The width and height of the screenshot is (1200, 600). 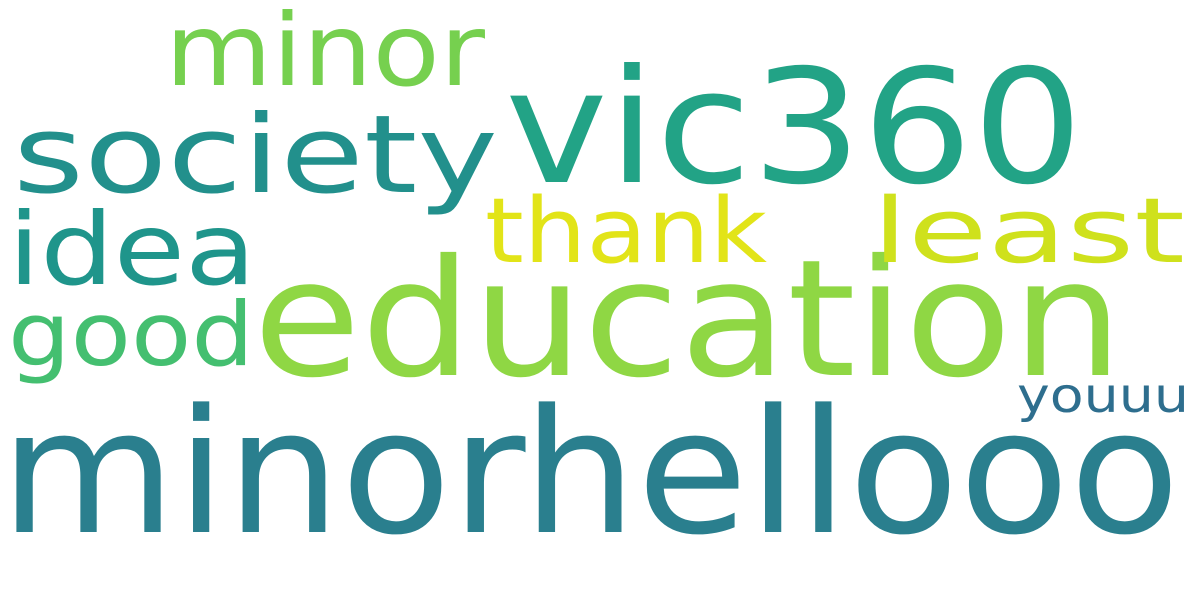 I want to click on word-minor: minor, so click(x=325, y=54).